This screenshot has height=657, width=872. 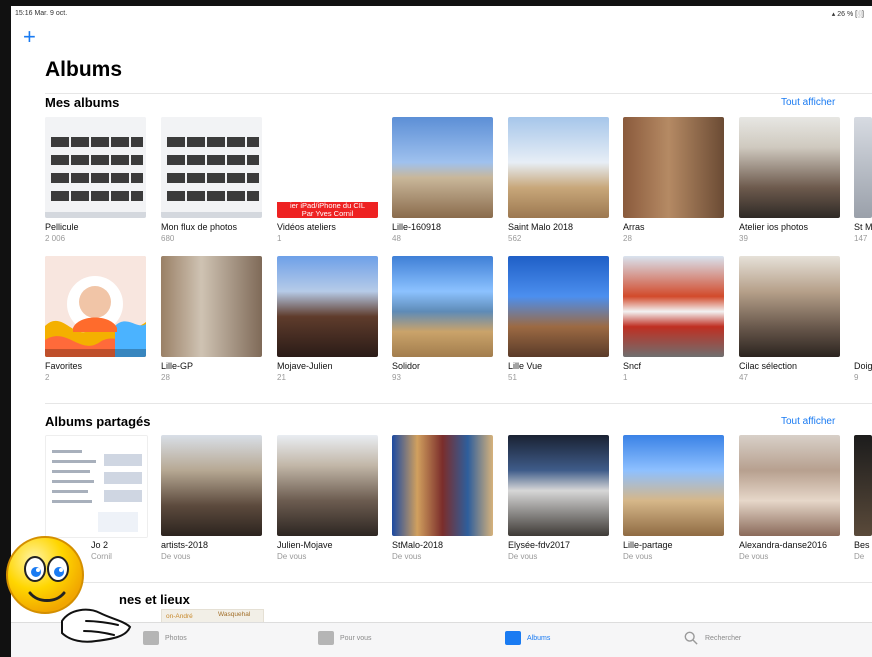 What do you see at coordinates (185, 545) in the screenshot?
I see `shared-album-name: artists-2018` at bounding box center [185, 545].